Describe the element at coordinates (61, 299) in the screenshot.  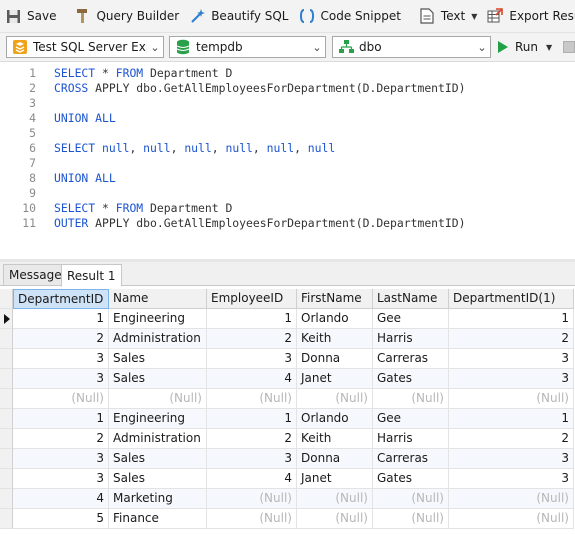
I see `column-header: DepartmentID` at that location.